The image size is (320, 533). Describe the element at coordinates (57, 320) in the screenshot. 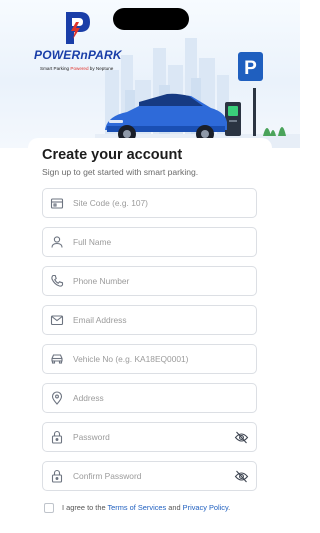

I see `mail-icon` at that location.